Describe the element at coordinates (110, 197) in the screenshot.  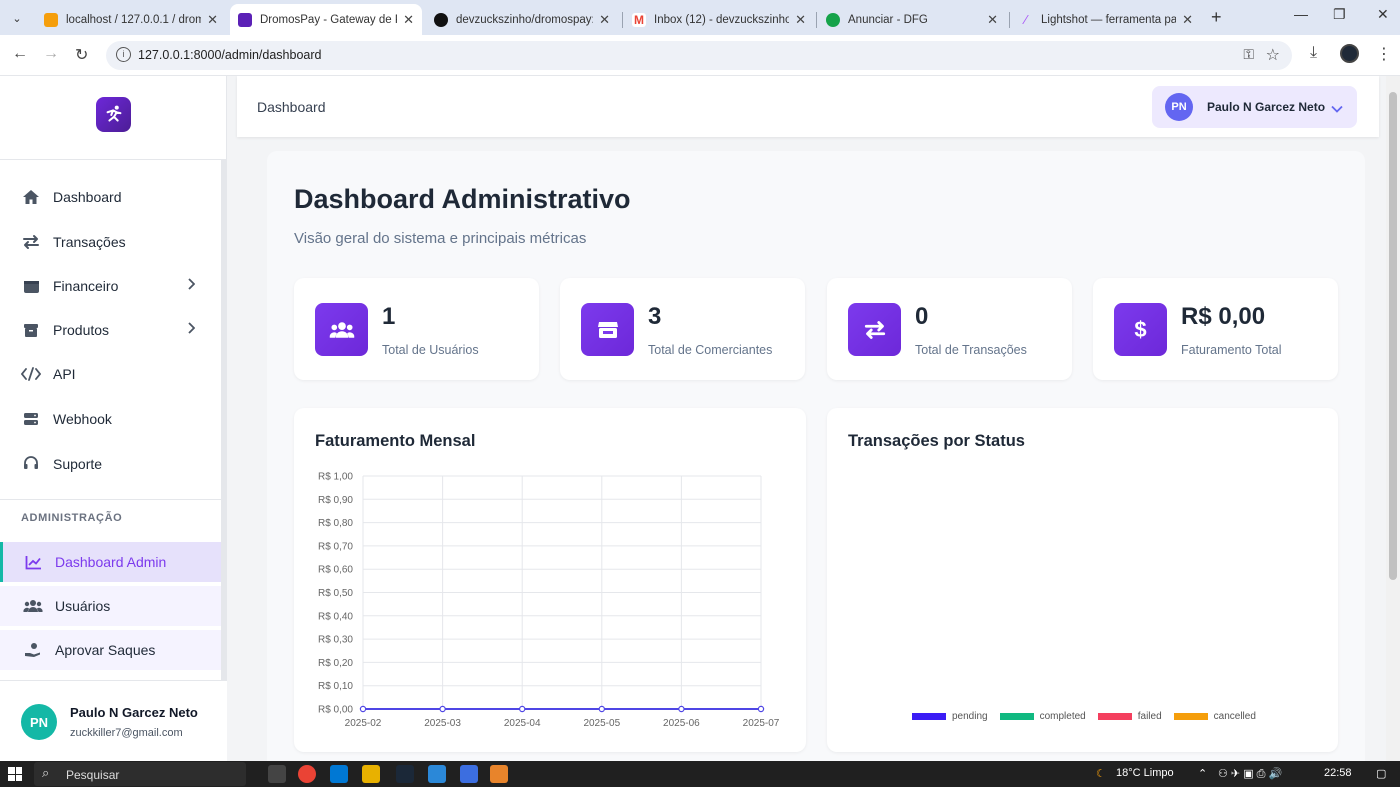
I see `sidebar-item-dashboard: Dashboard` at that location.